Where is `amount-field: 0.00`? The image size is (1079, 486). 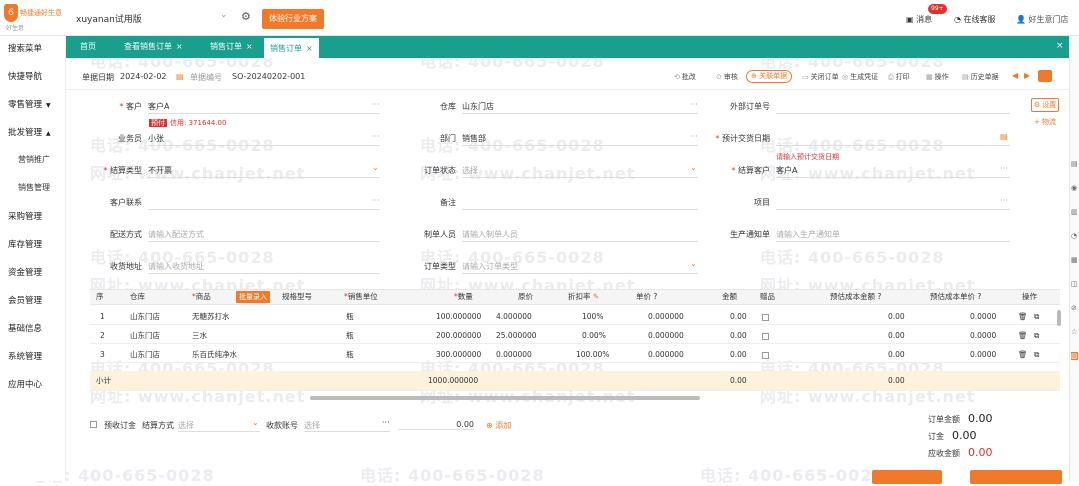 amount-field: 0.00 is located at coordinates (436, 425).